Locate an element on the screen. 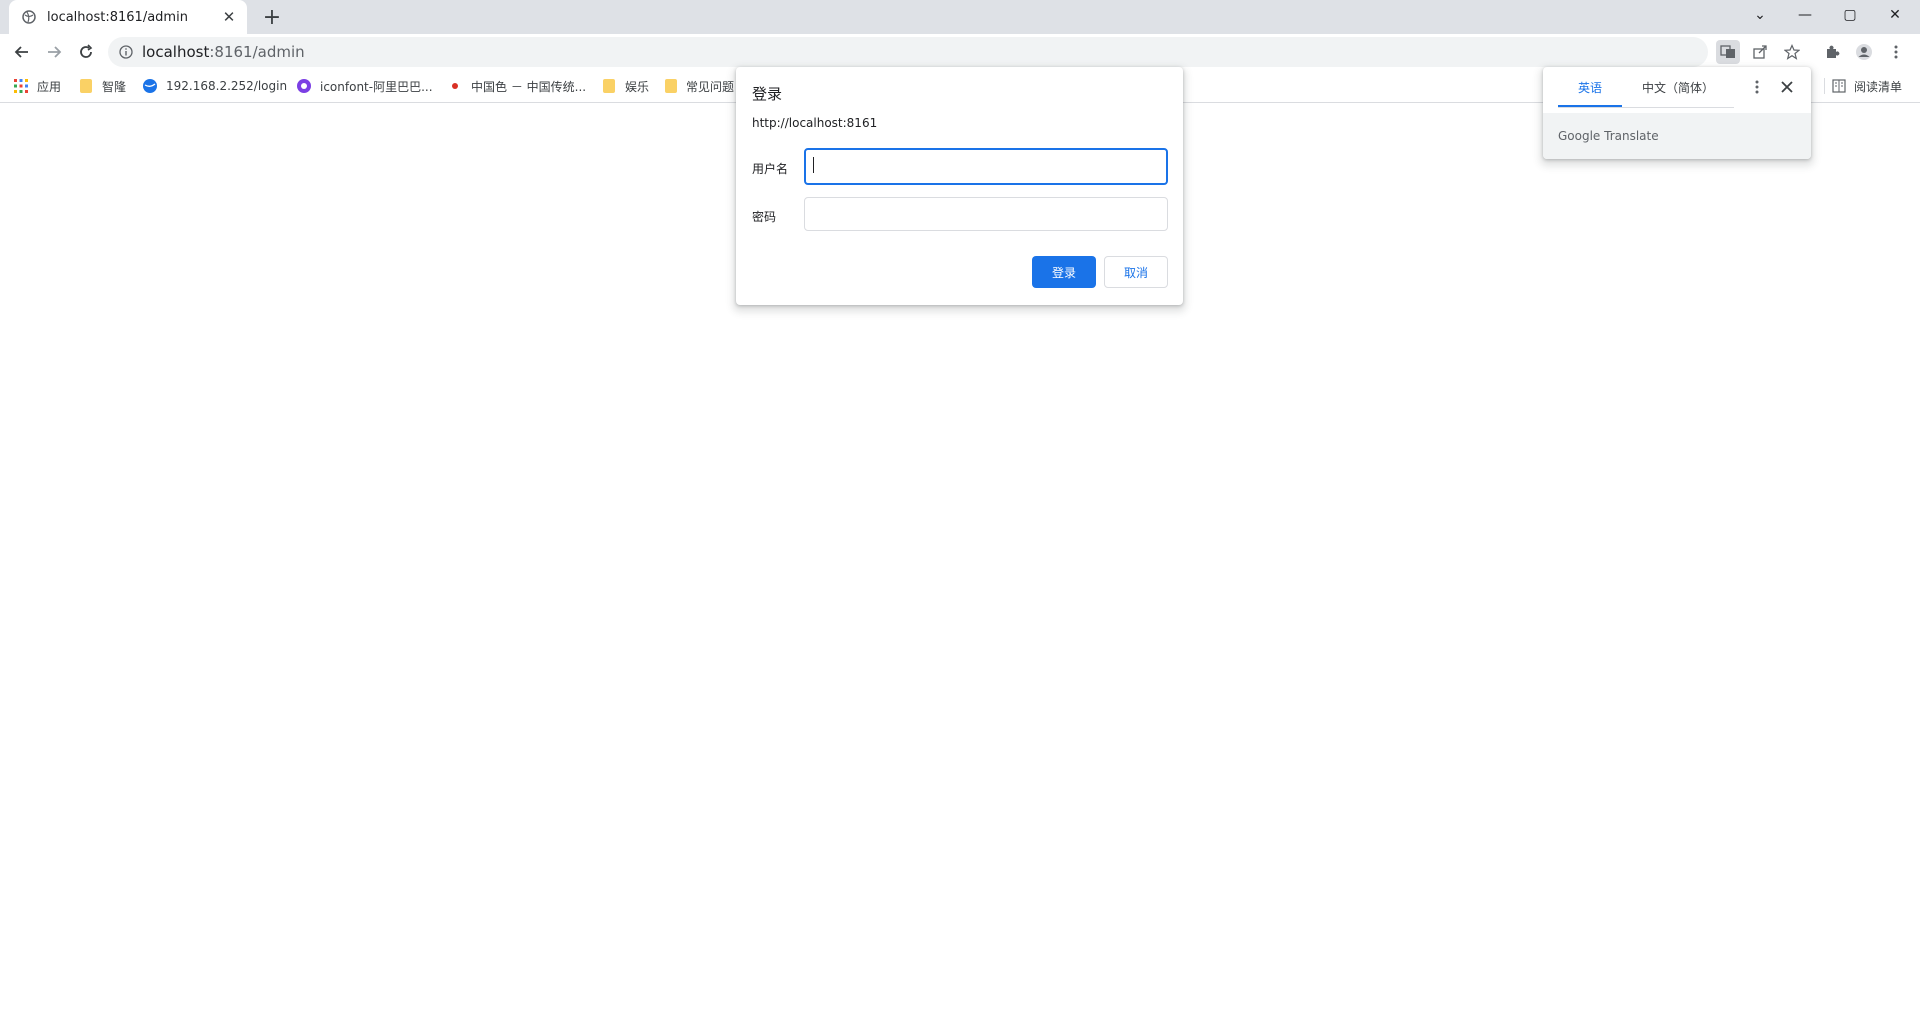 This screenshot has height=1029, width=1920. bookmark-login: 192.168.2.252/login is located at coordinates (214, 86).